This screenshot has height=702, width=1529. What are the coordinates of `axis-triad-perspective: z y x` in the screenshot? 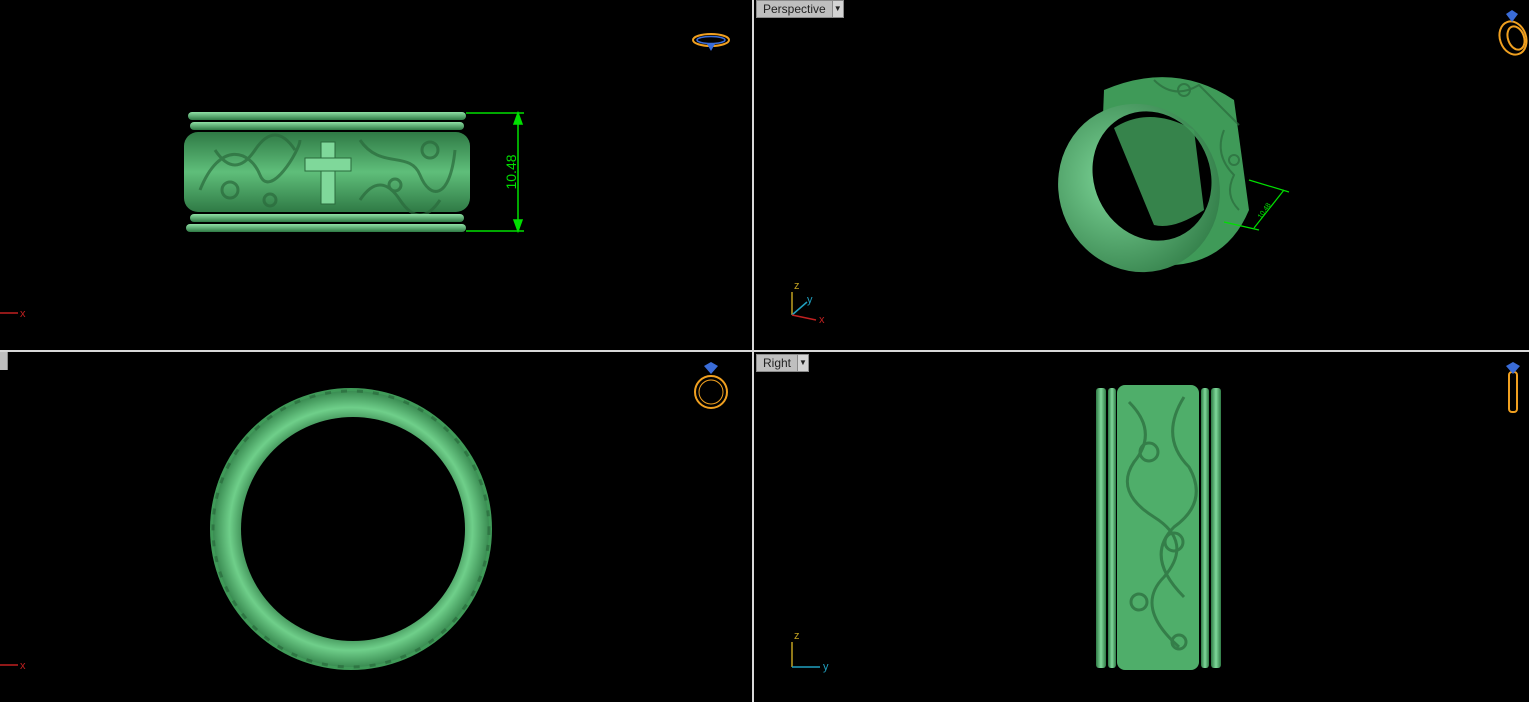 It's located at (808, 303).